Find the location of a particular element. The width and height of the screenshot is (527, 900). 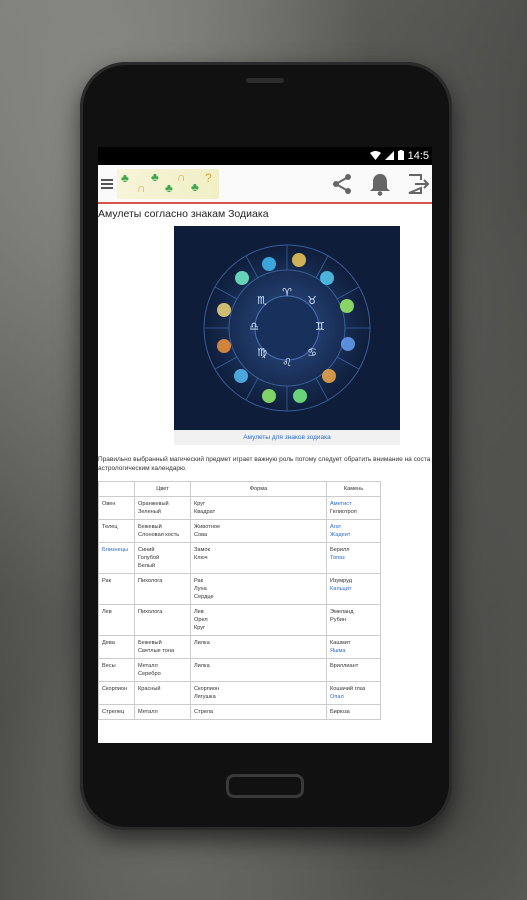

stone-value: Эмеланд is located at coordinates (342, 612).